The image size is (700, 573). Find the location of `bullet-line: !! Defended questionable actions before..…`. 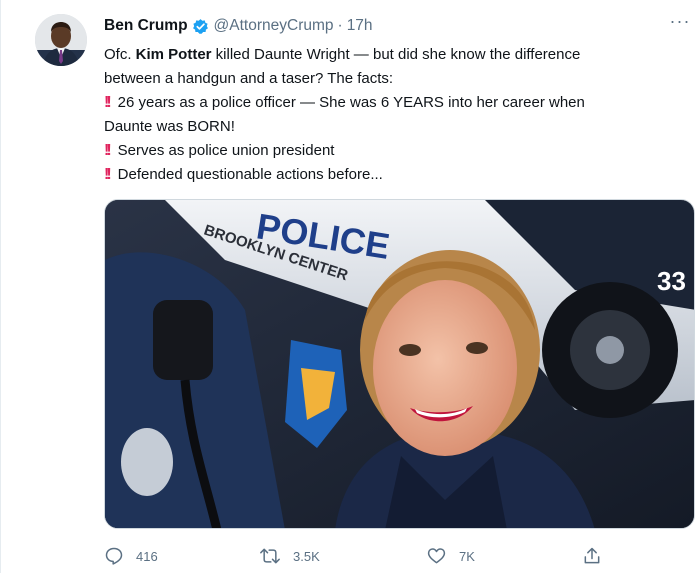

bullet-line: !! Defended questionable actions before..… is located at coordinates (394, 175).